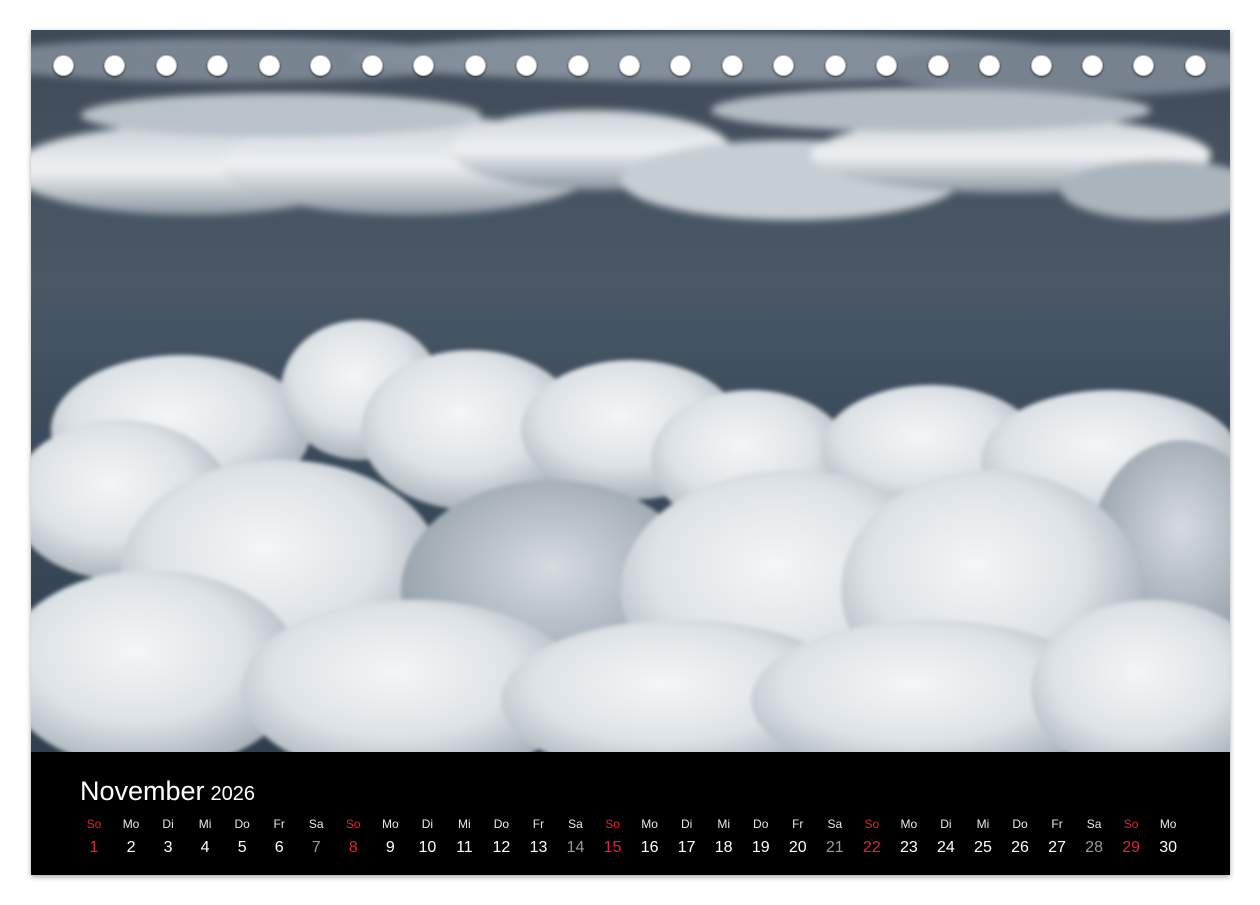 This screenshot has width=1260, height=905. What do you see at coordinates (723, 847) in the screenshot?
I see `day-number: 18` at bounding box center [723, 847].